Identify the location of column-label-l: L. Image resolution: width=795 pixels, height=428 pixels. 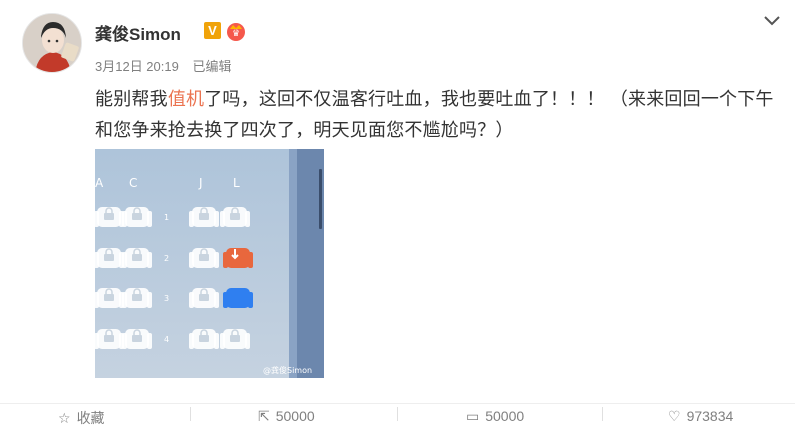
(236, 183).